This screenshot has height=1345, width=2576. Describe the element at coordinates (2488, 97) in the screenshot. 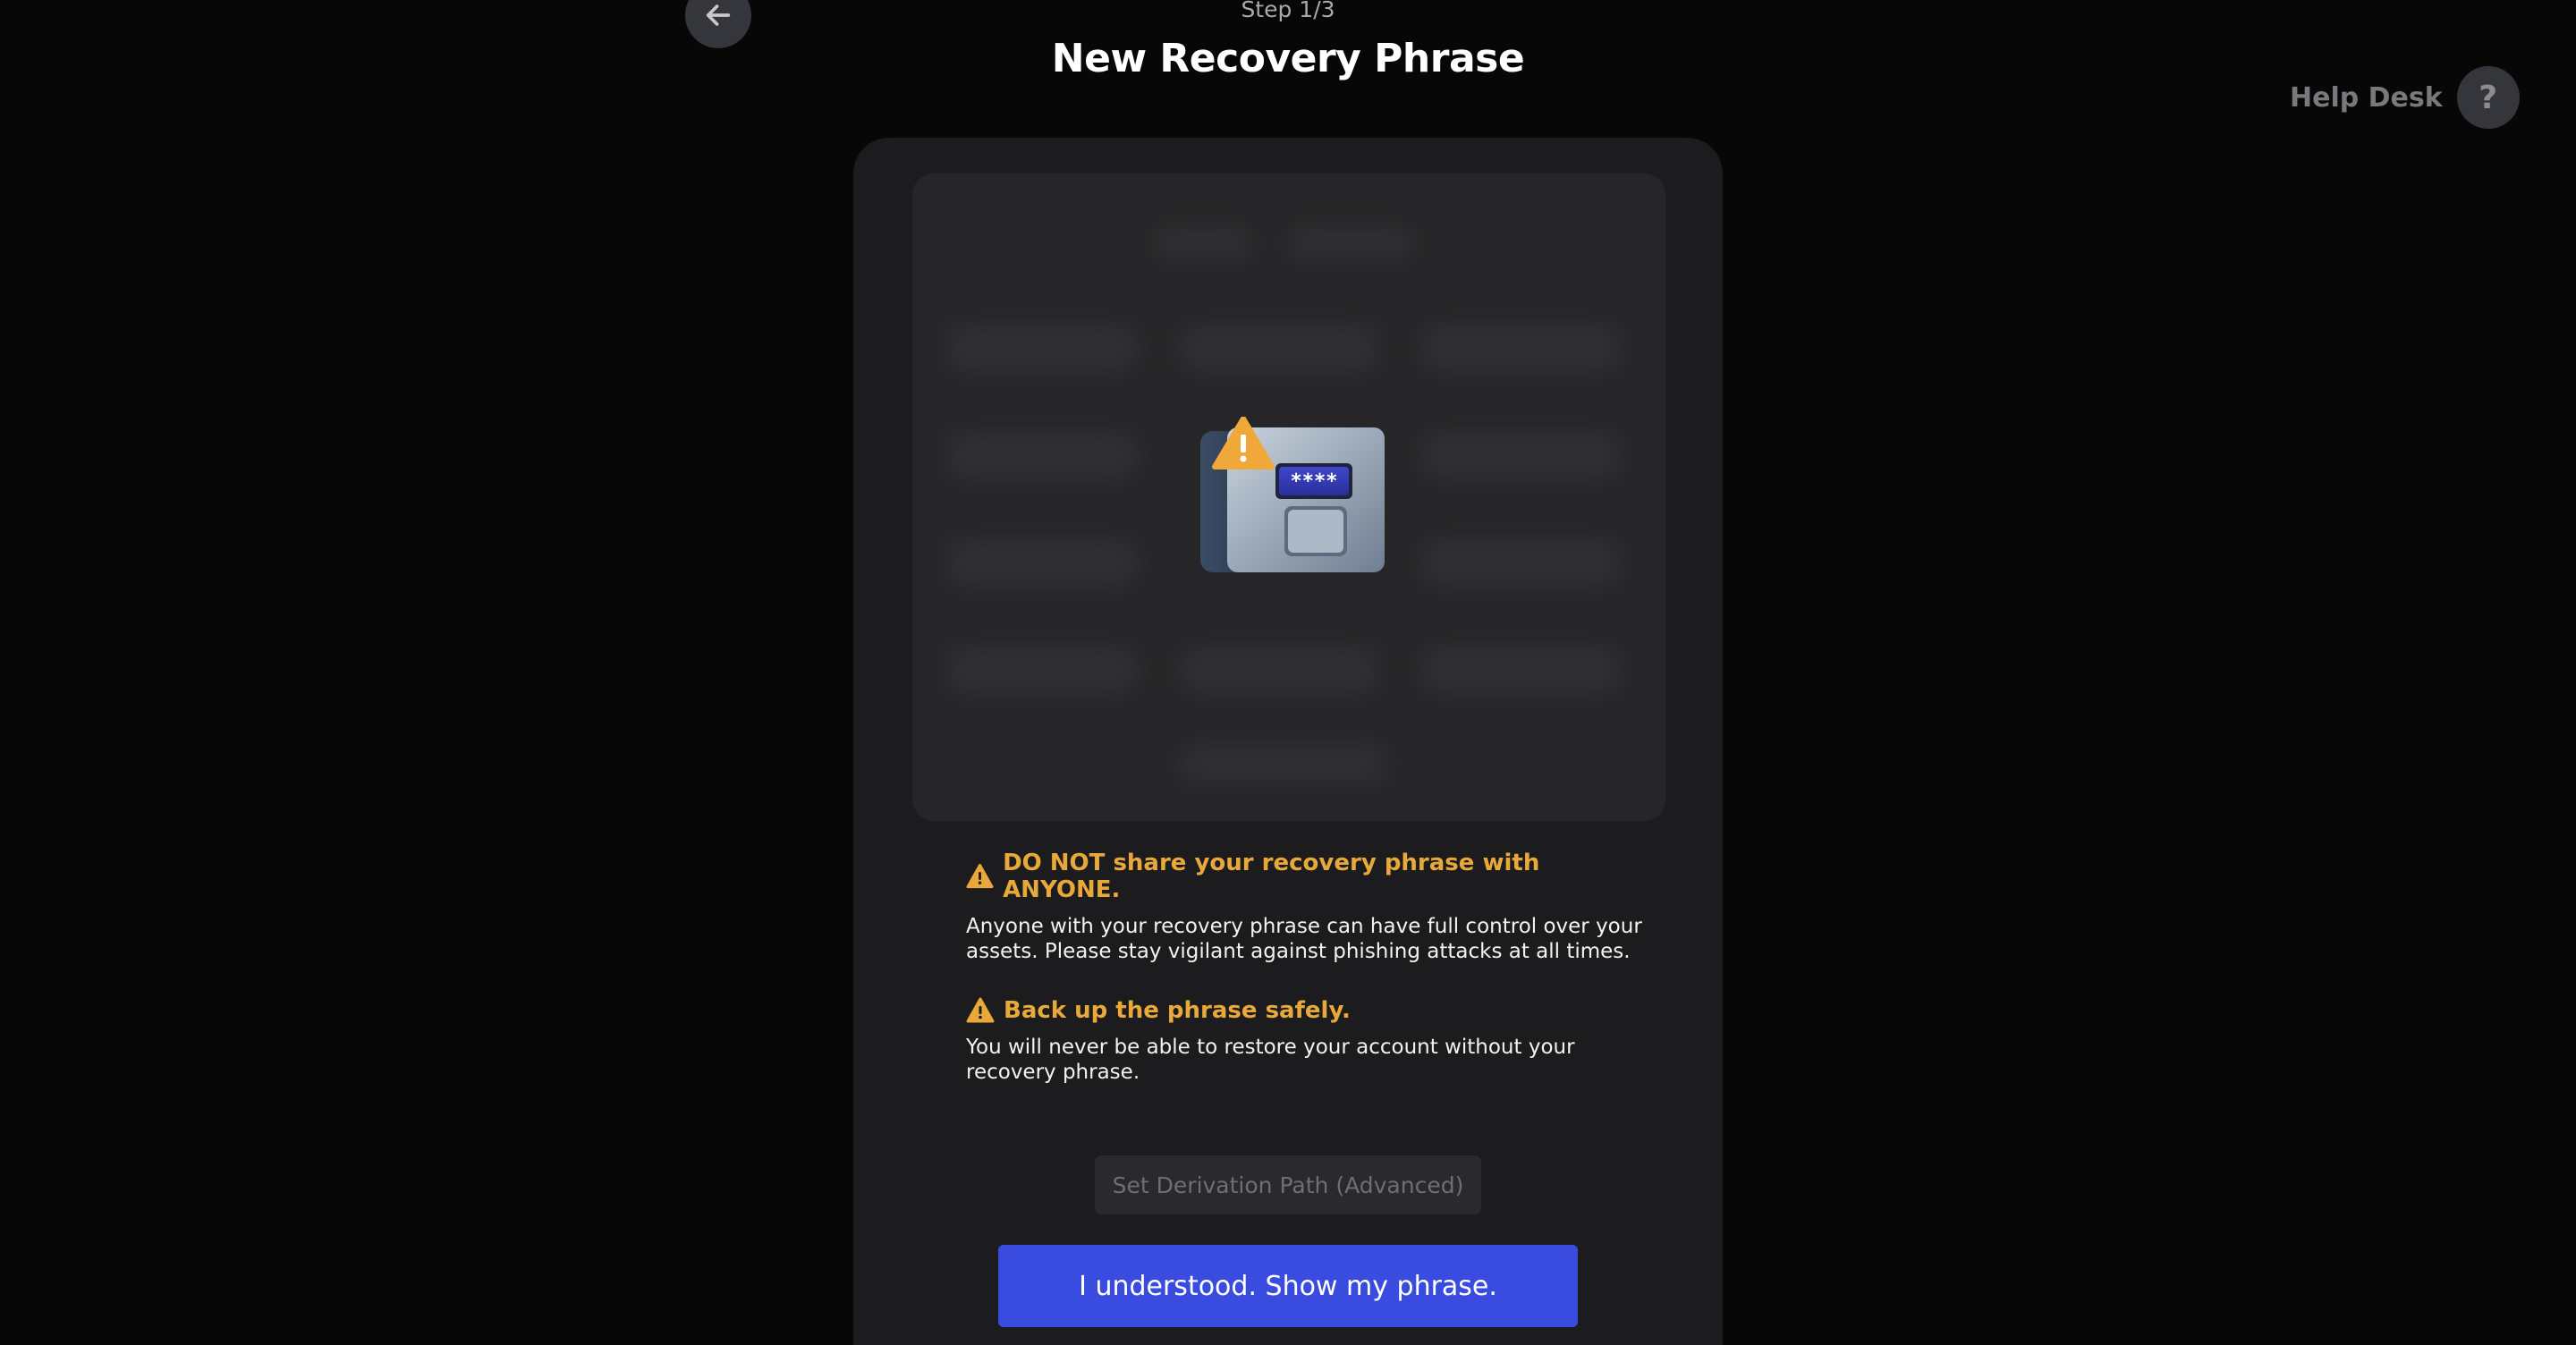

I see `question-mark-icon: ?` at that location.